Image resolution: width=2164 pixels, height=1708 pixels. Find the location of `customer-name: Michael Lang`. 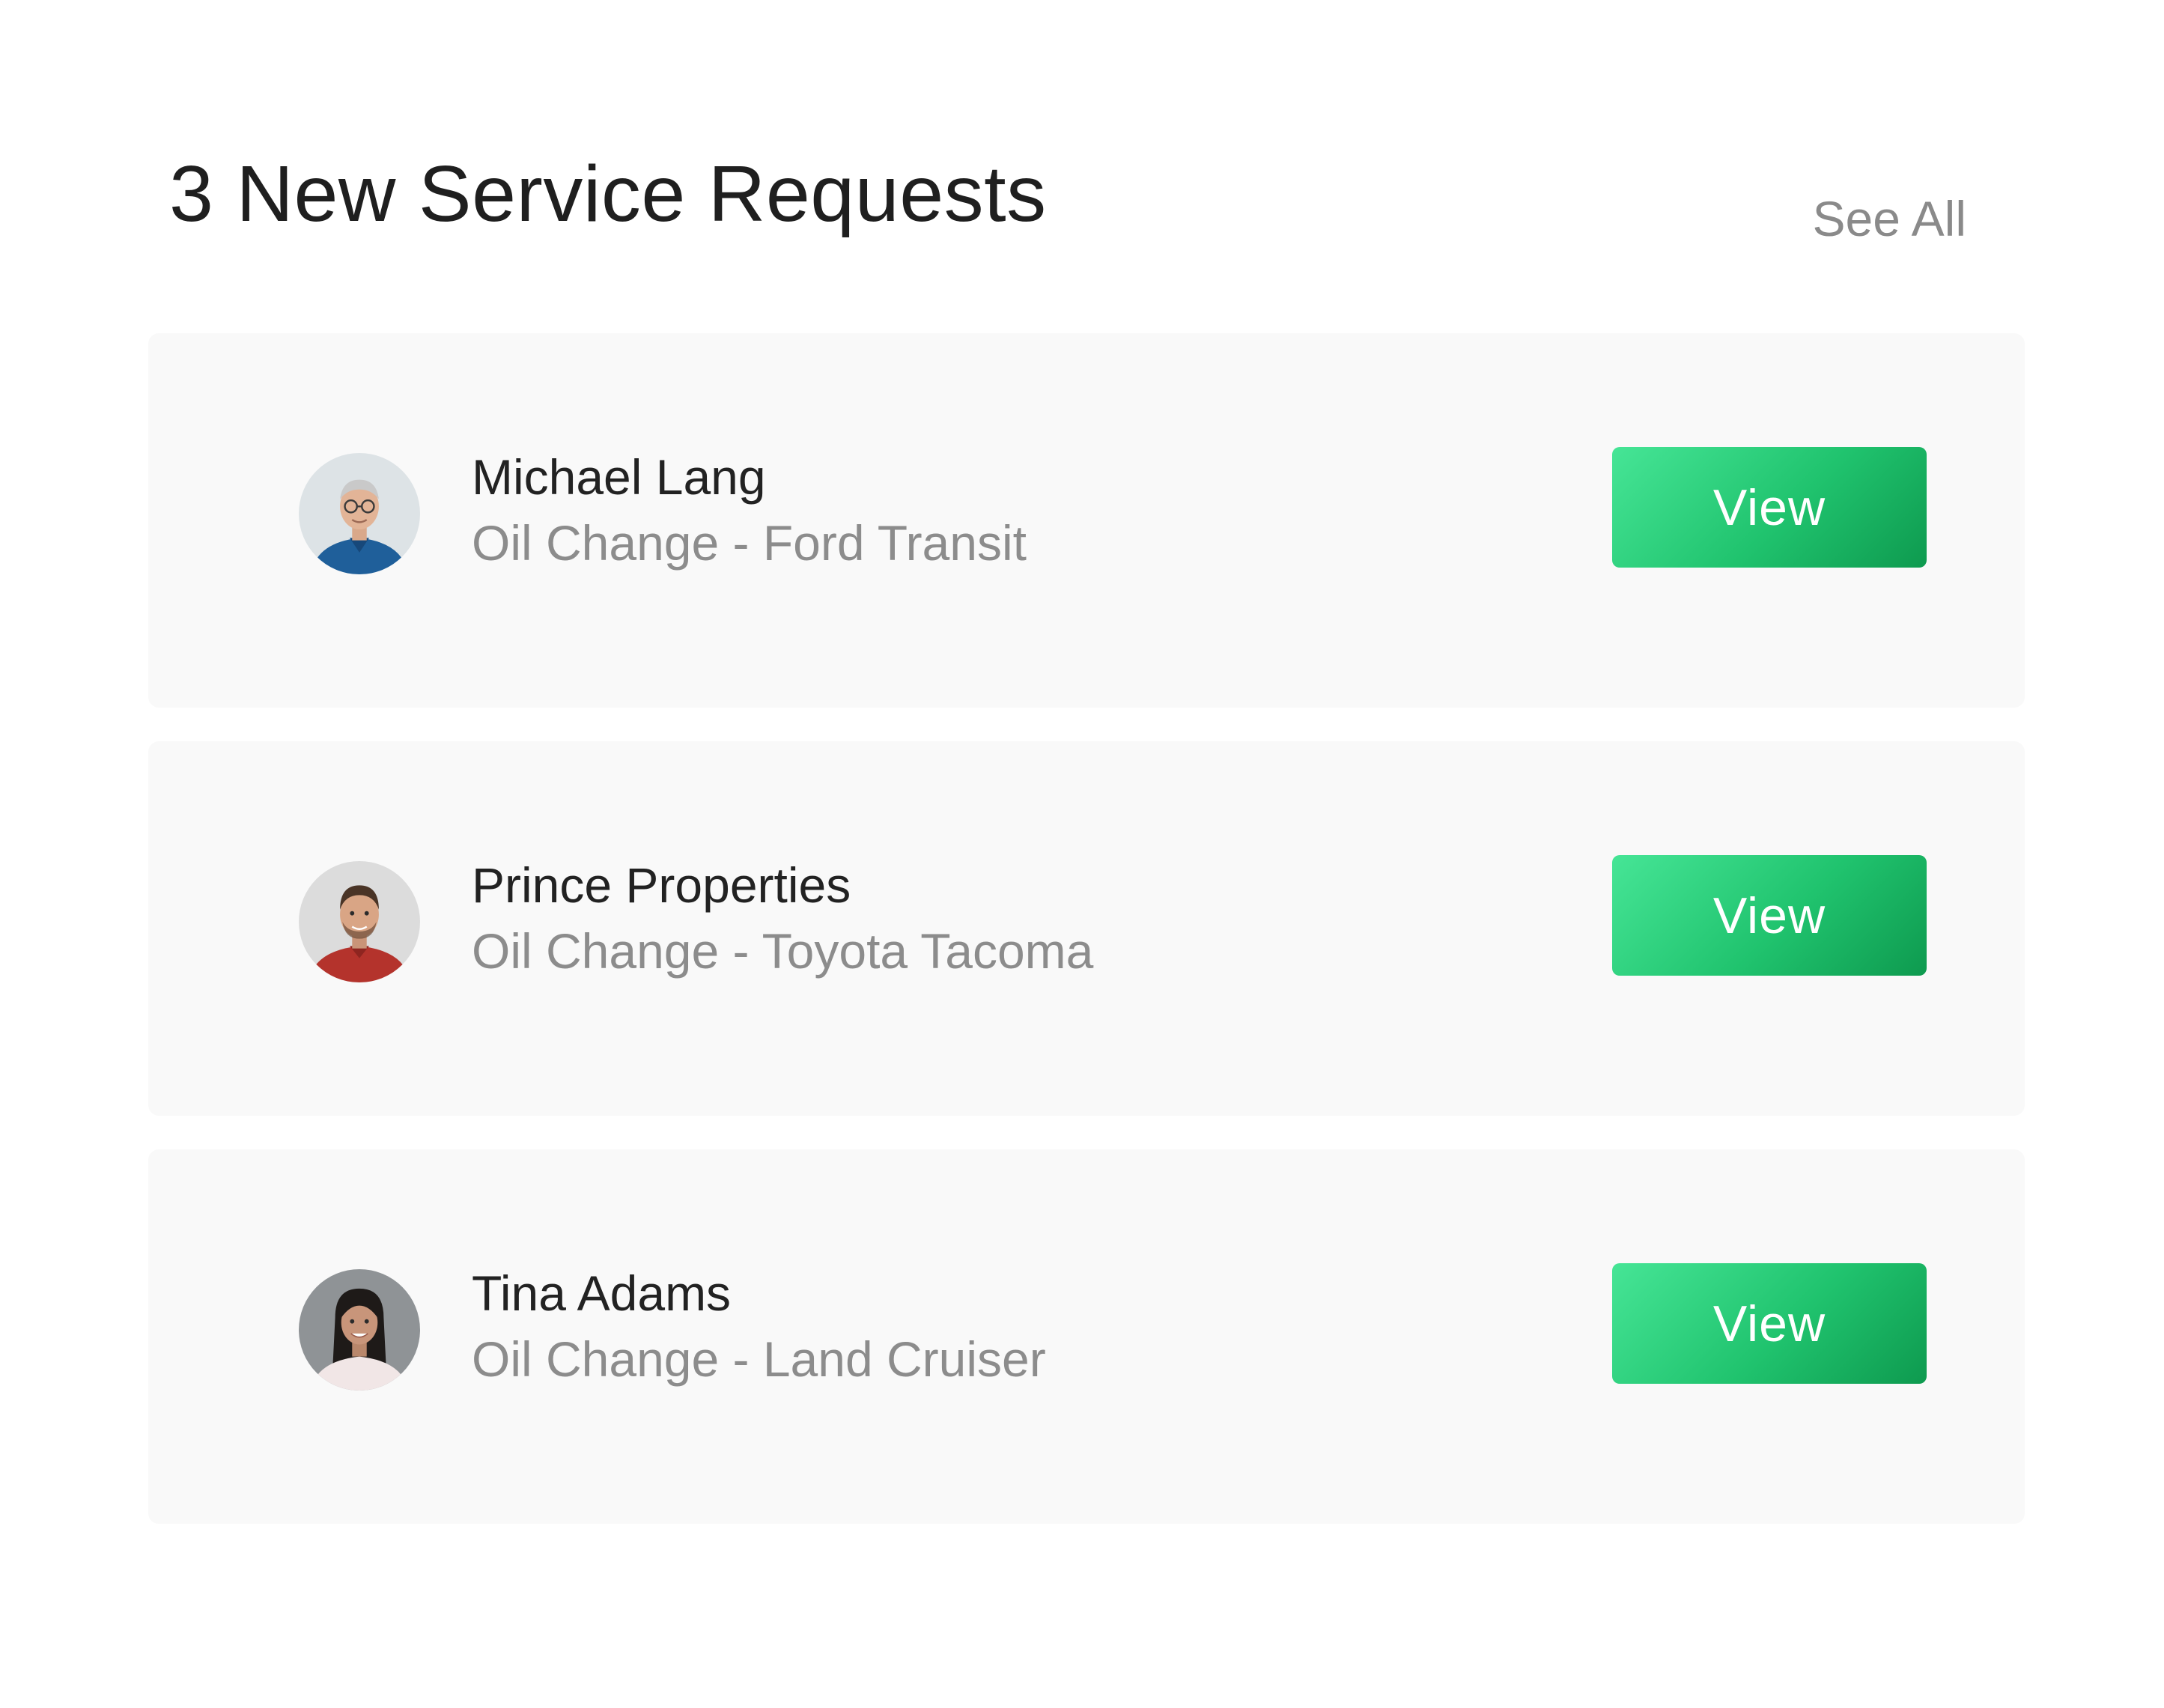

customer-name: Michael Lang is located at coordinates (619, 477).